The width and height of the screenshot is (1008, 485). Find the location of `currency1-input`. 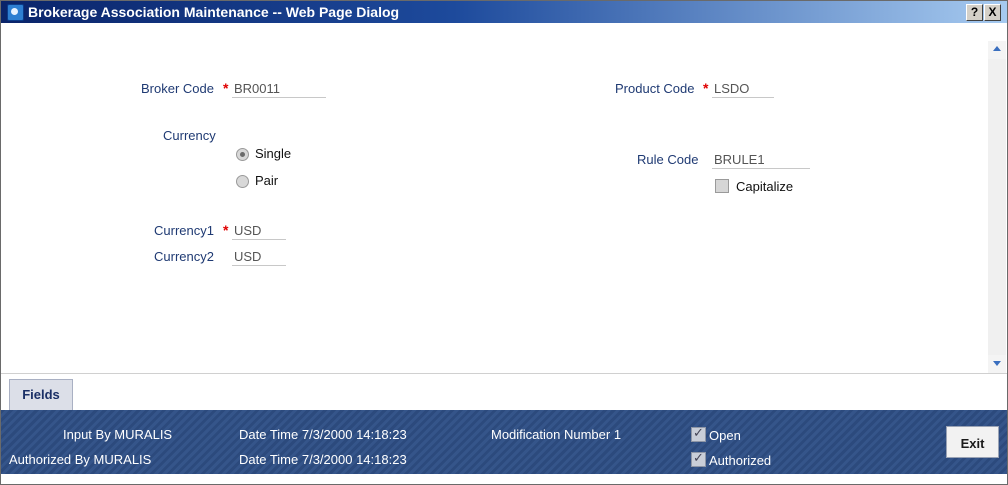

currency1-input is located at coordinates (259, 230).